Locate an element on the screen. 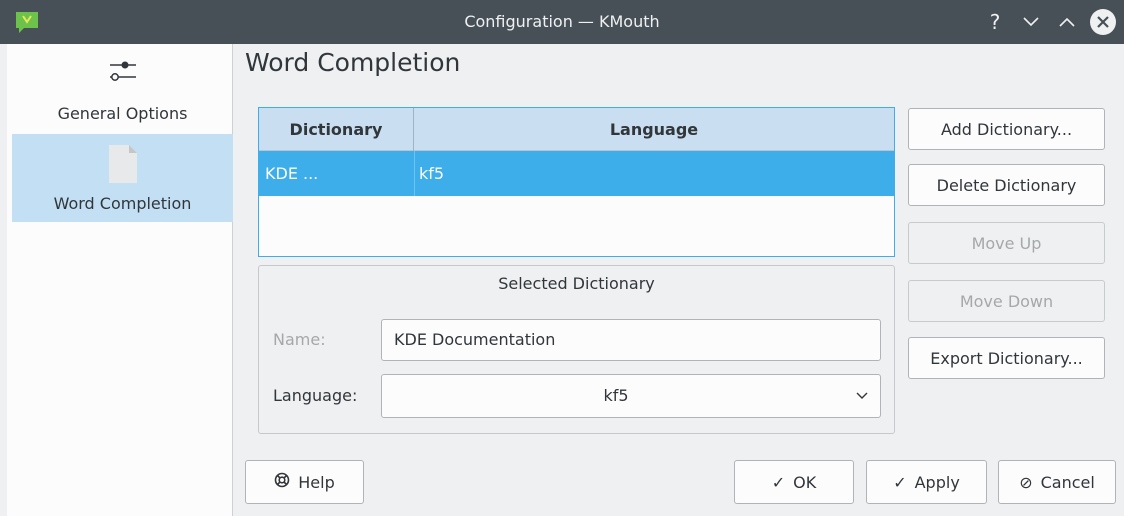  apply-button: ✓ Apply is located at coordinates (926, 482).